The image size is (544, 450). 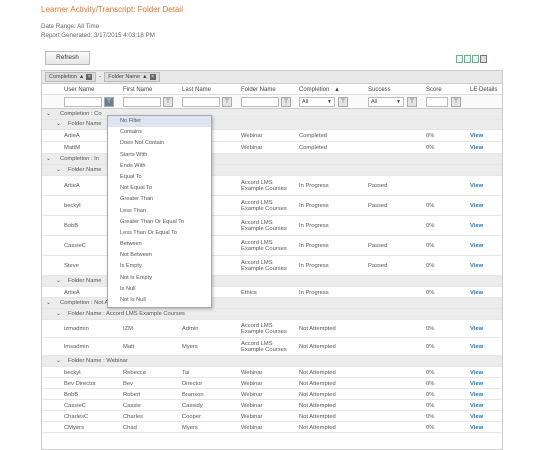 I want to click on print-icon, so click(x=483, y=59).